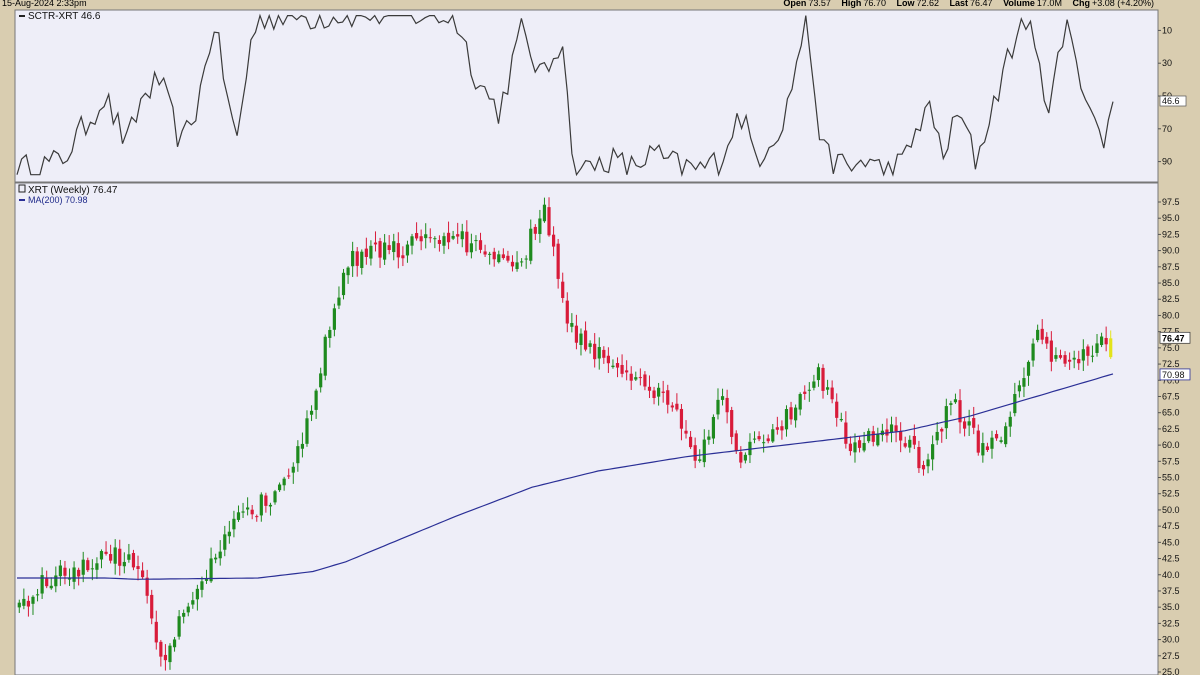 The width and height of the screenshot is (1200, 675). What do you see at coordinates (1171, 251) in the screenshot?
I see `price-tick-label: 90.0` at bounding box center [1171, 251].